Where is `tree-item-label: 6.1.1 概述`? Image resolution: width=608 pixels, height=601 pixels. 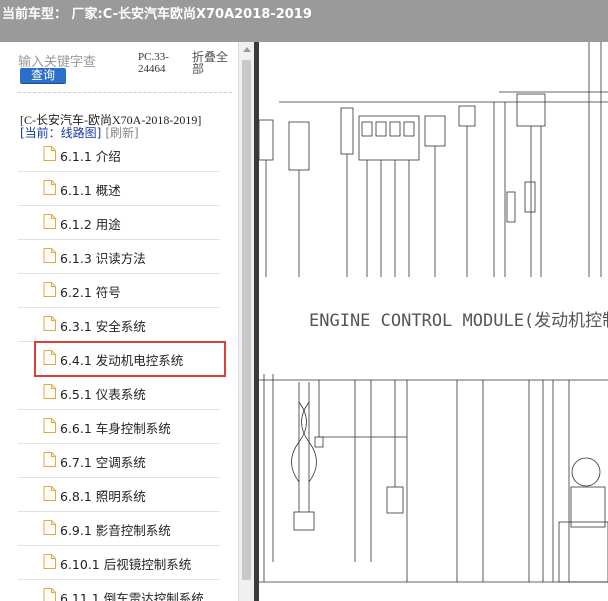 tree-item-label: 6.1.1 概述 is located at coordinates (90, 190).